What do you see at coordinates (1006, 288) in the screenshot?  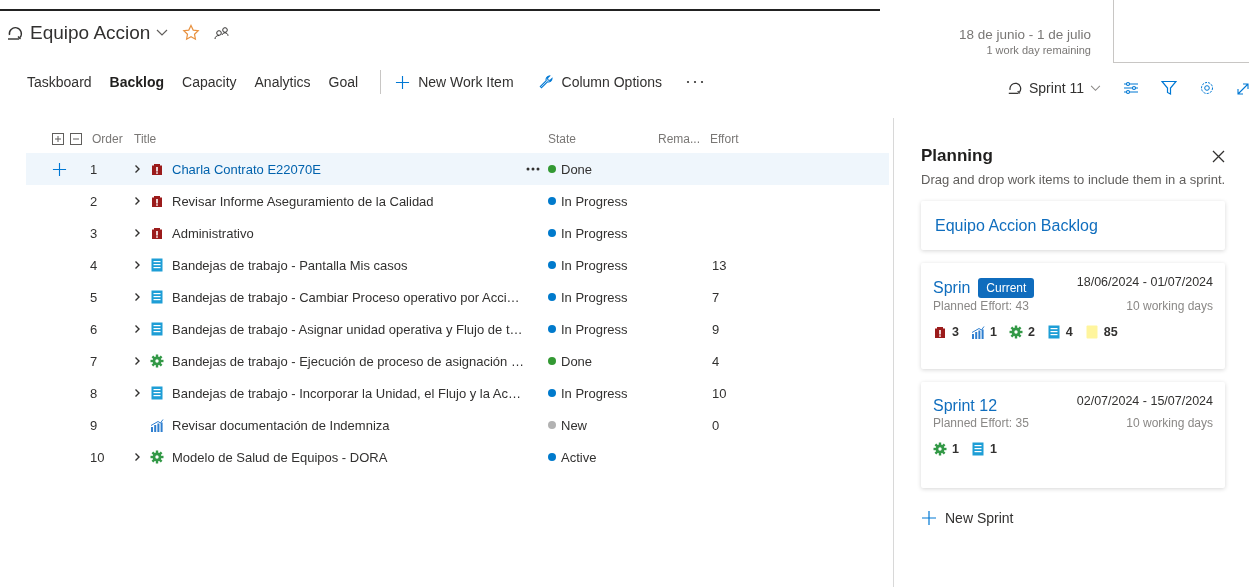 I see `current-badge: Current` at bounding box center [1006, 288].